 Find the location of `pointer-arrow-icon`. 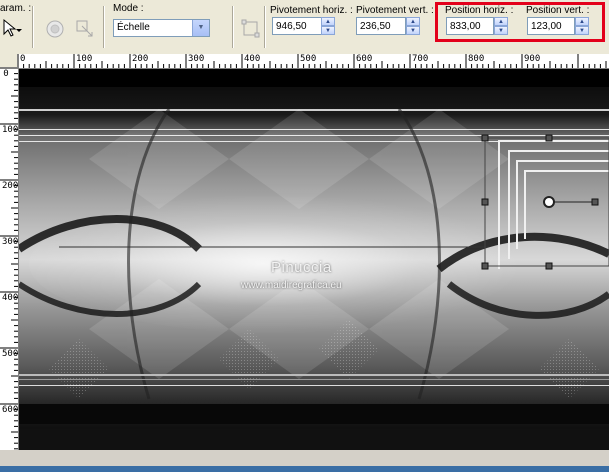

pointer-arrow-icon is located at coordinates (12, 27).